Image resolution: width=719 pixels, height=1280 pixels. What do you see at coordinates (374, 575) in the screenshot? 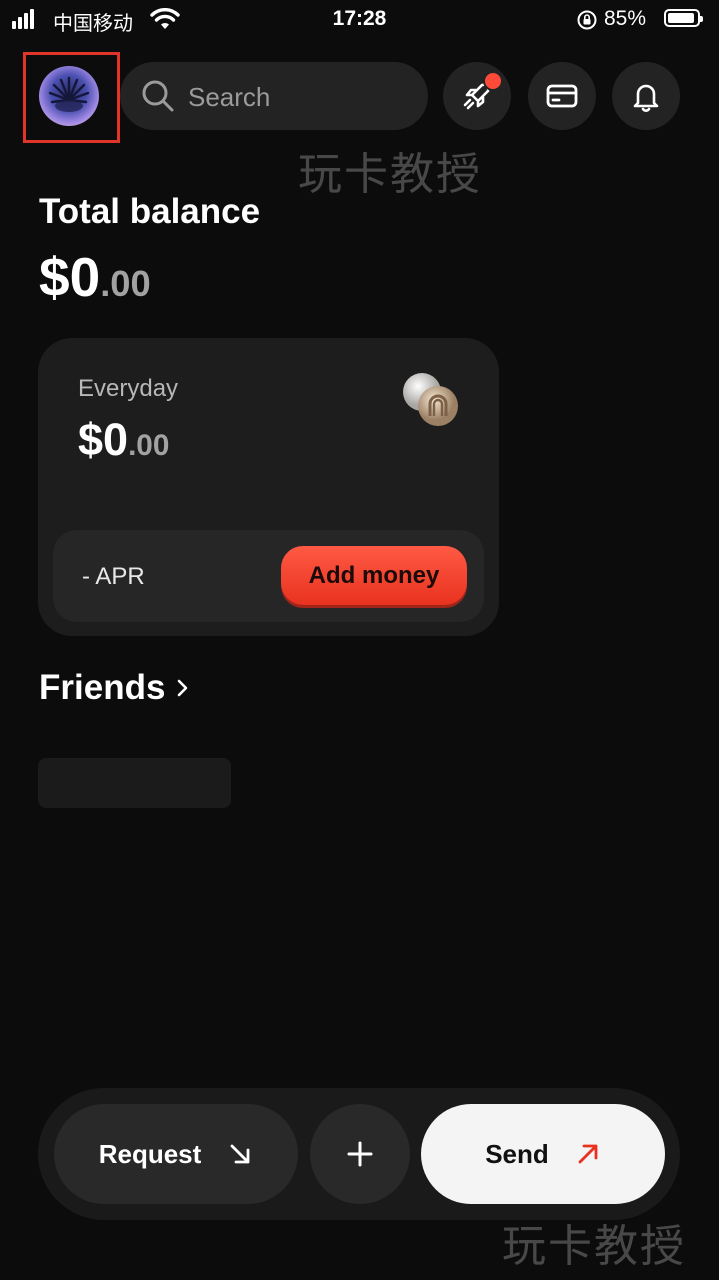
I see `add-money-button: Add money` at bounding box center [374, 575].